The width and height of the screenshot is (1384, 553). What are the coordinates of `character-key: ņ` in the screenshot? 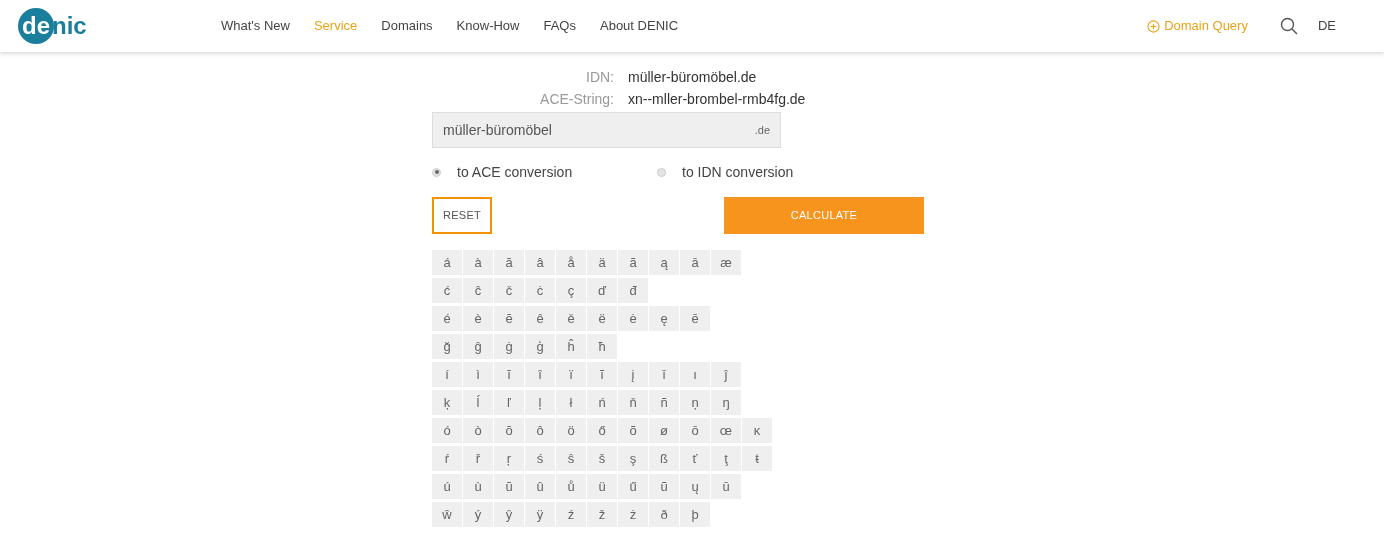 It's located at (695, 402).